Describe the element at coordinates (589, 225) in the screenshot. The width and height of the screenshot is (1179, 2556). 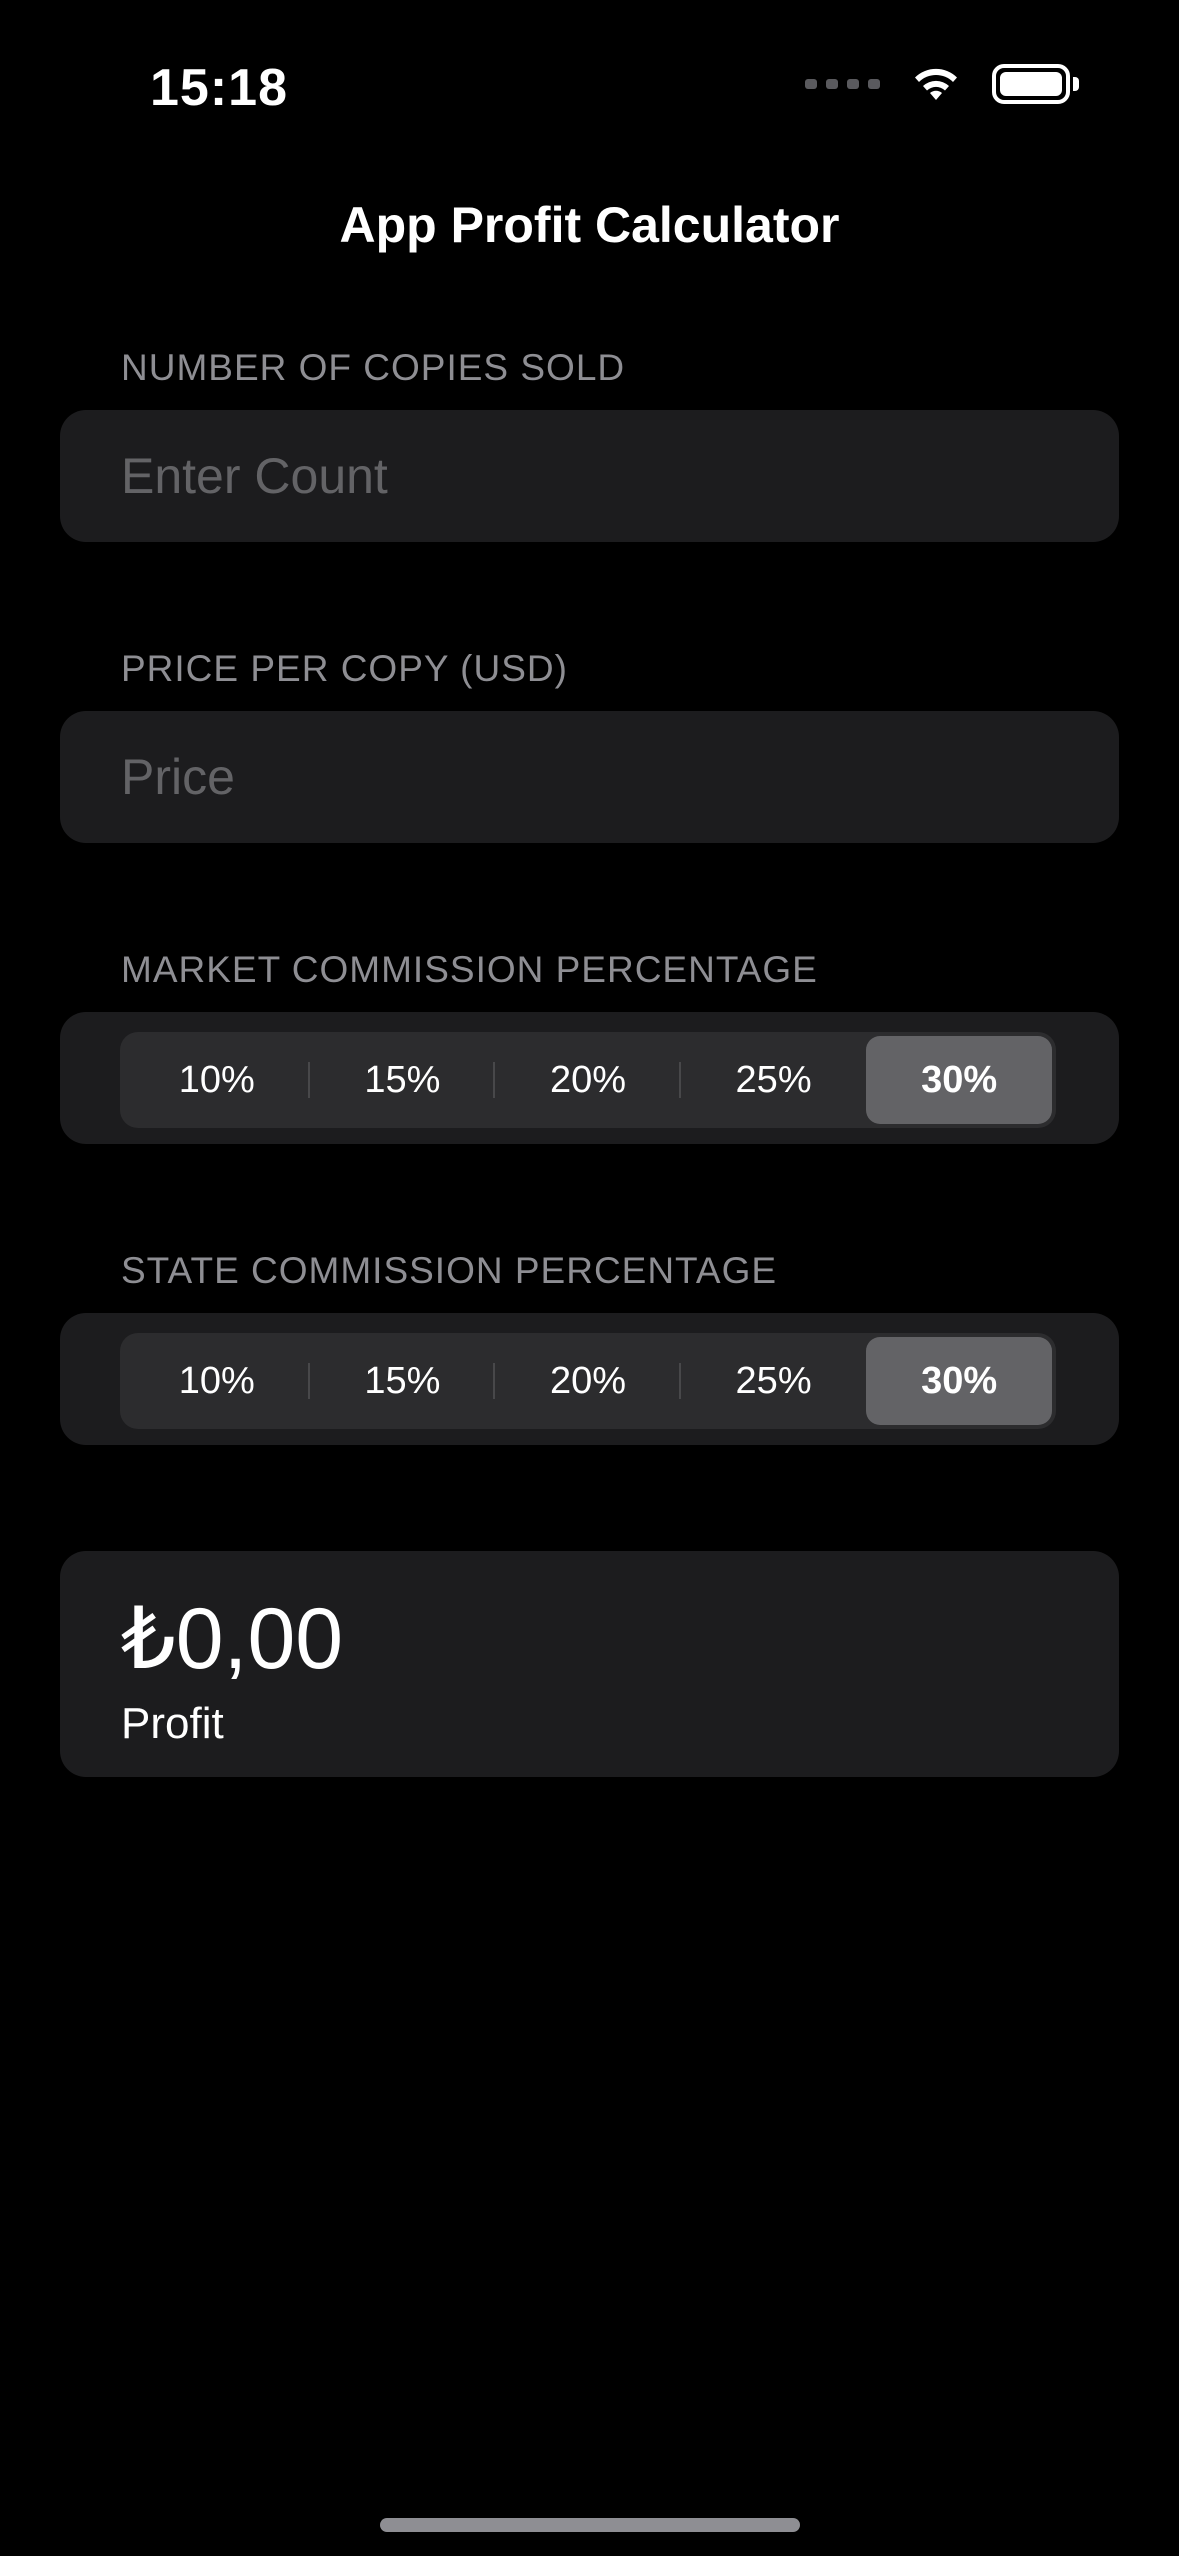
I see `page-title: App Profit Calculator` at that location.